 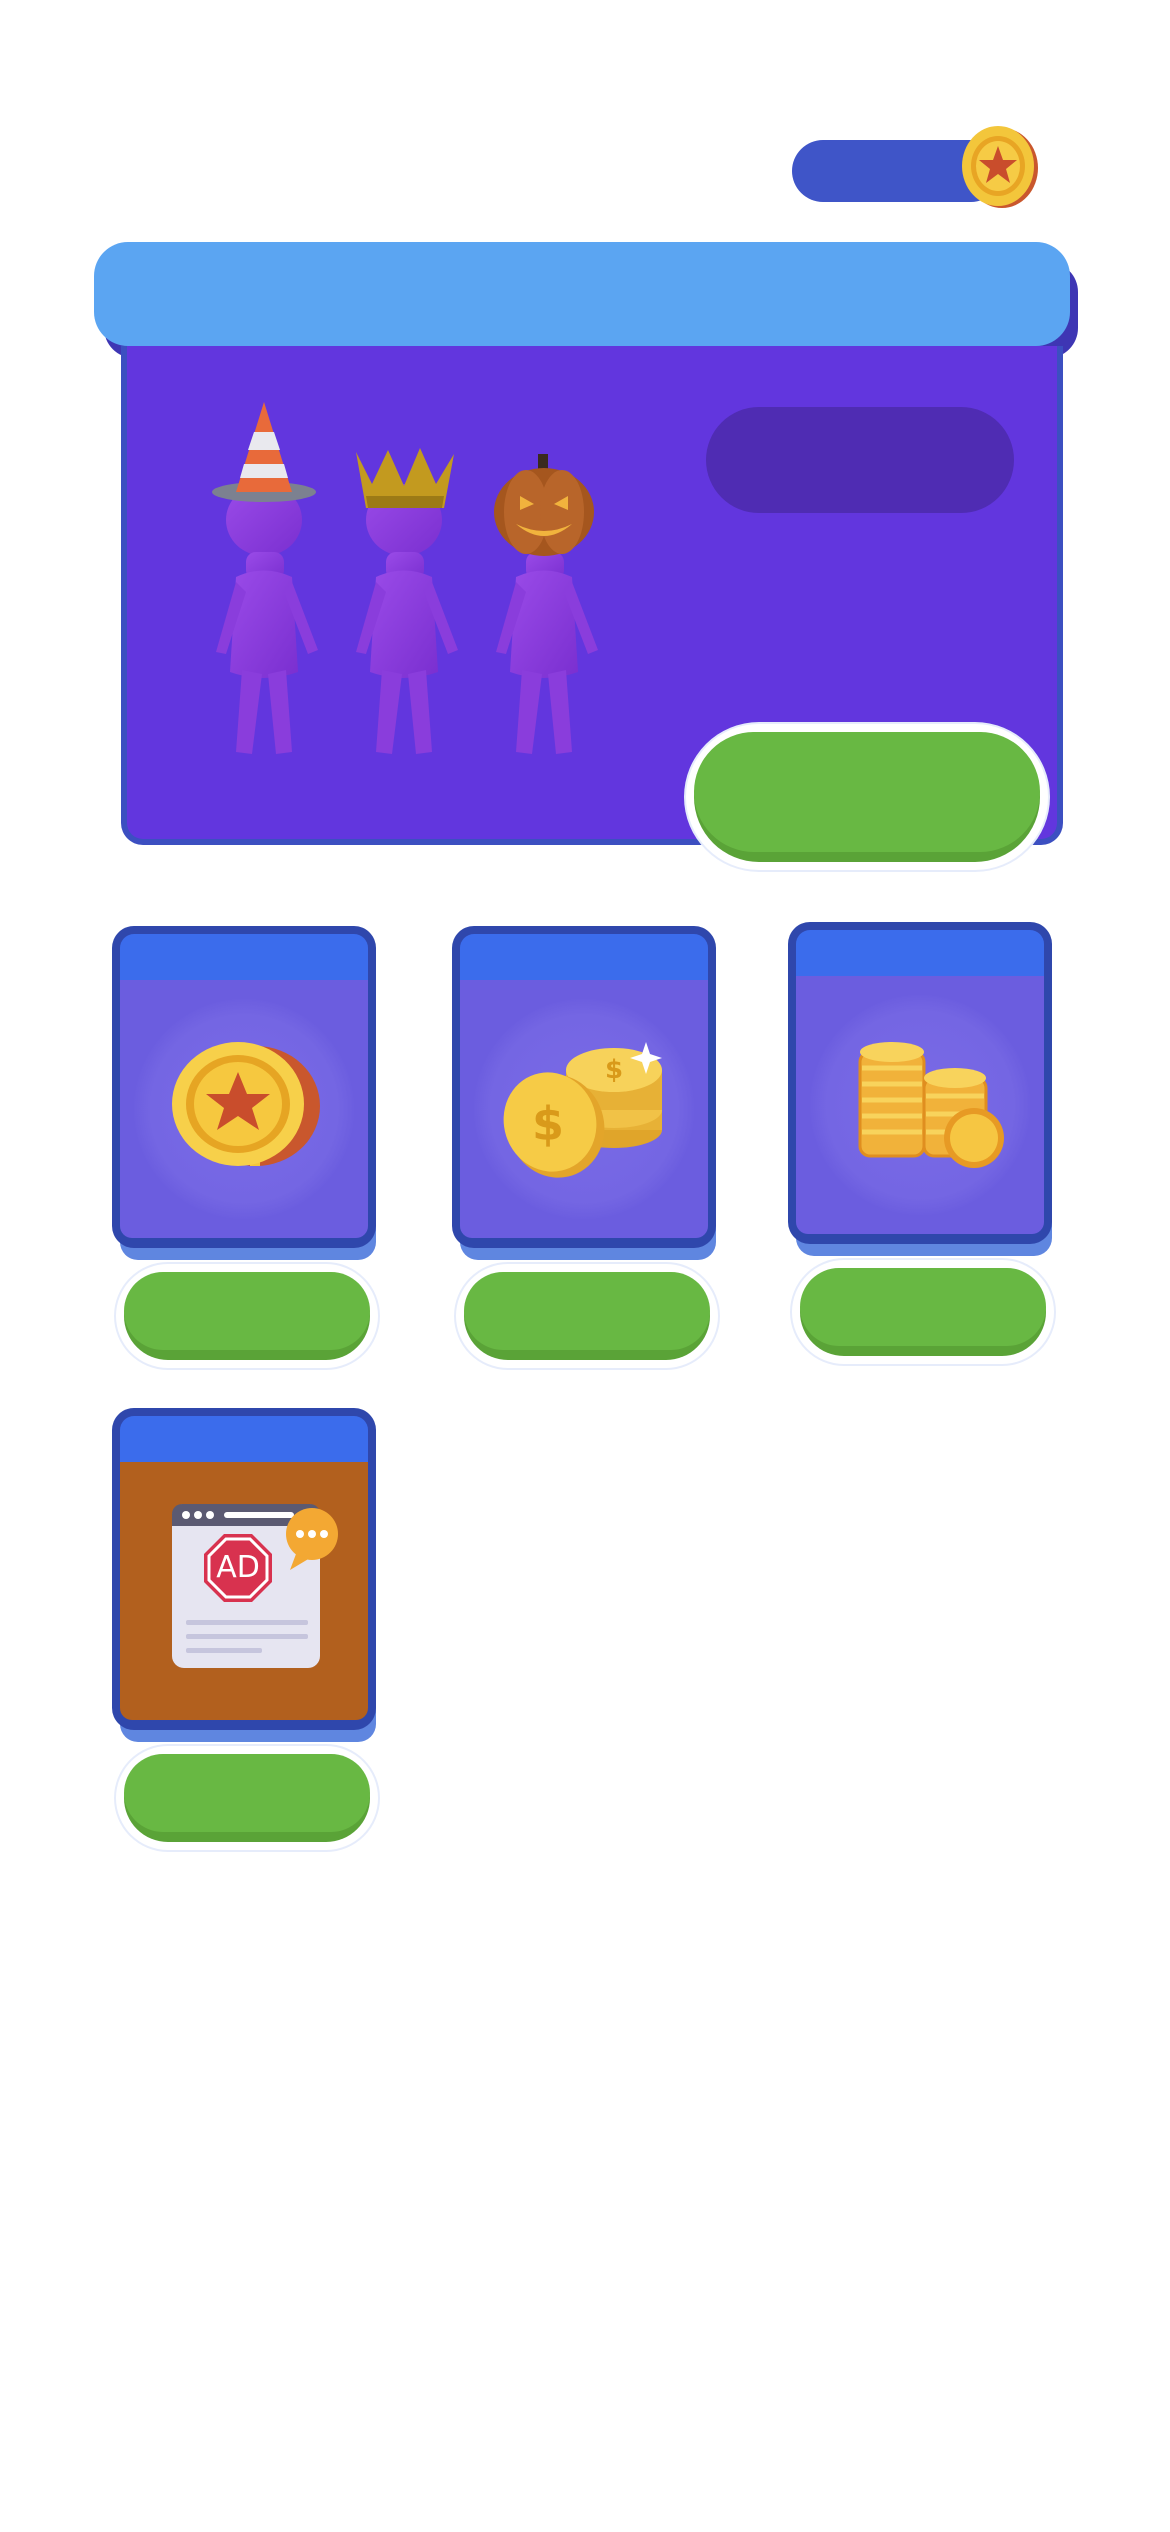 What do you see at coordinates (582, 294) in the screenshot?
I see `bundle-header` at bounding box center [582, 294].